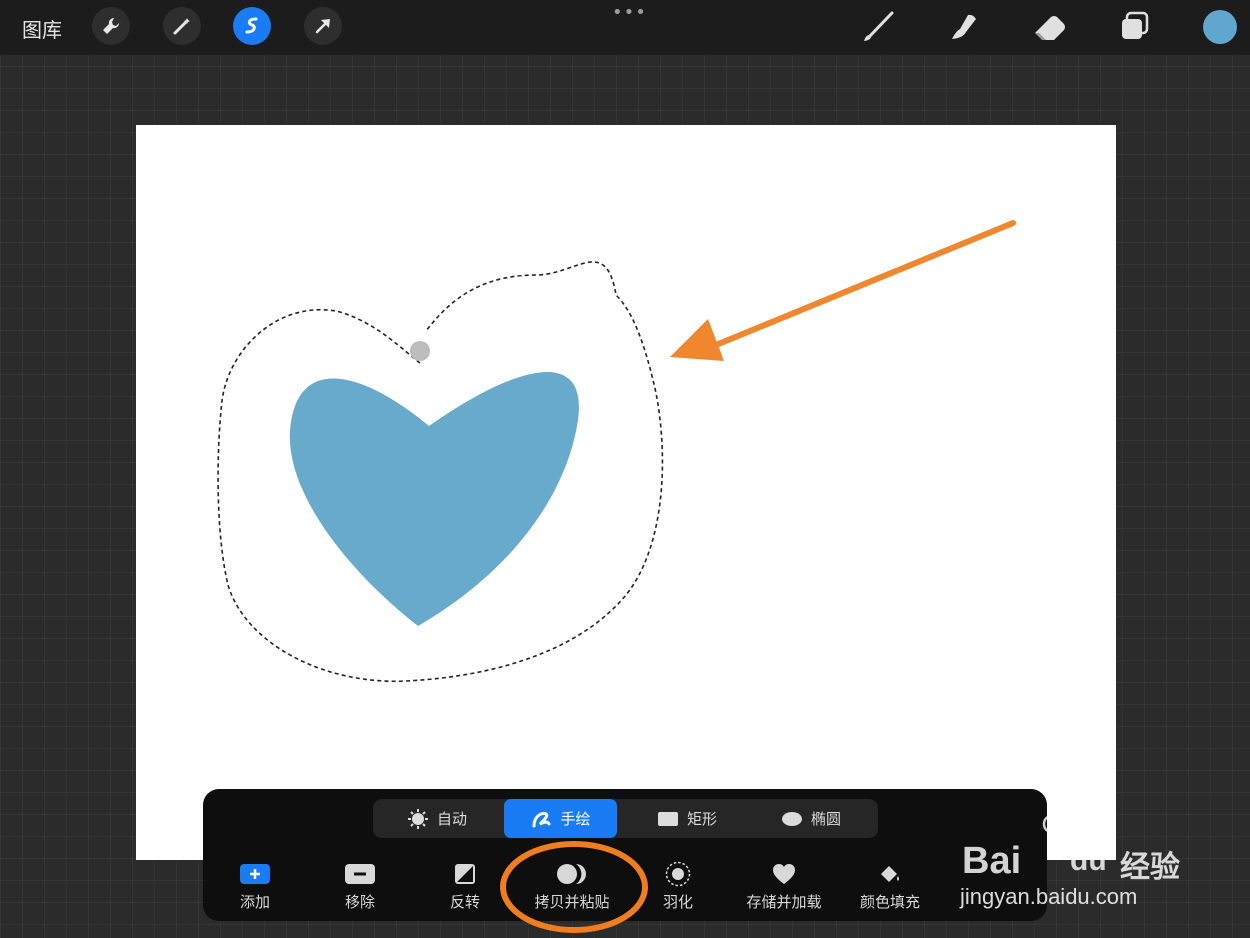 The image size is (1250, 938). I want to click on mode-auto: 自动, so click(437, 818).